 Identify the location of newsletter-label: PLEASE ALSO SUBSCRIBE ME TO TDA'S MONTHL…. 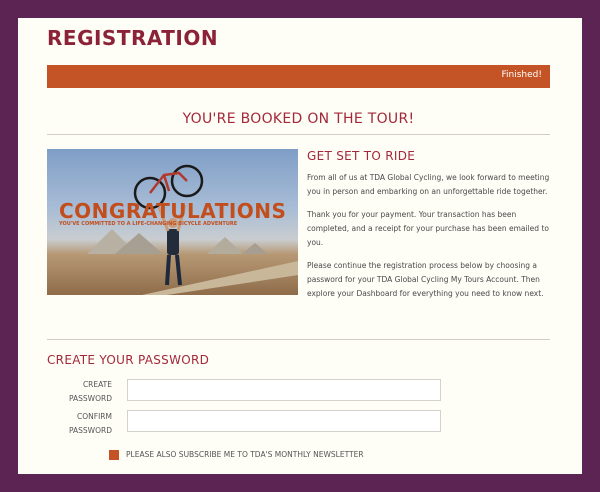
(245, 454).